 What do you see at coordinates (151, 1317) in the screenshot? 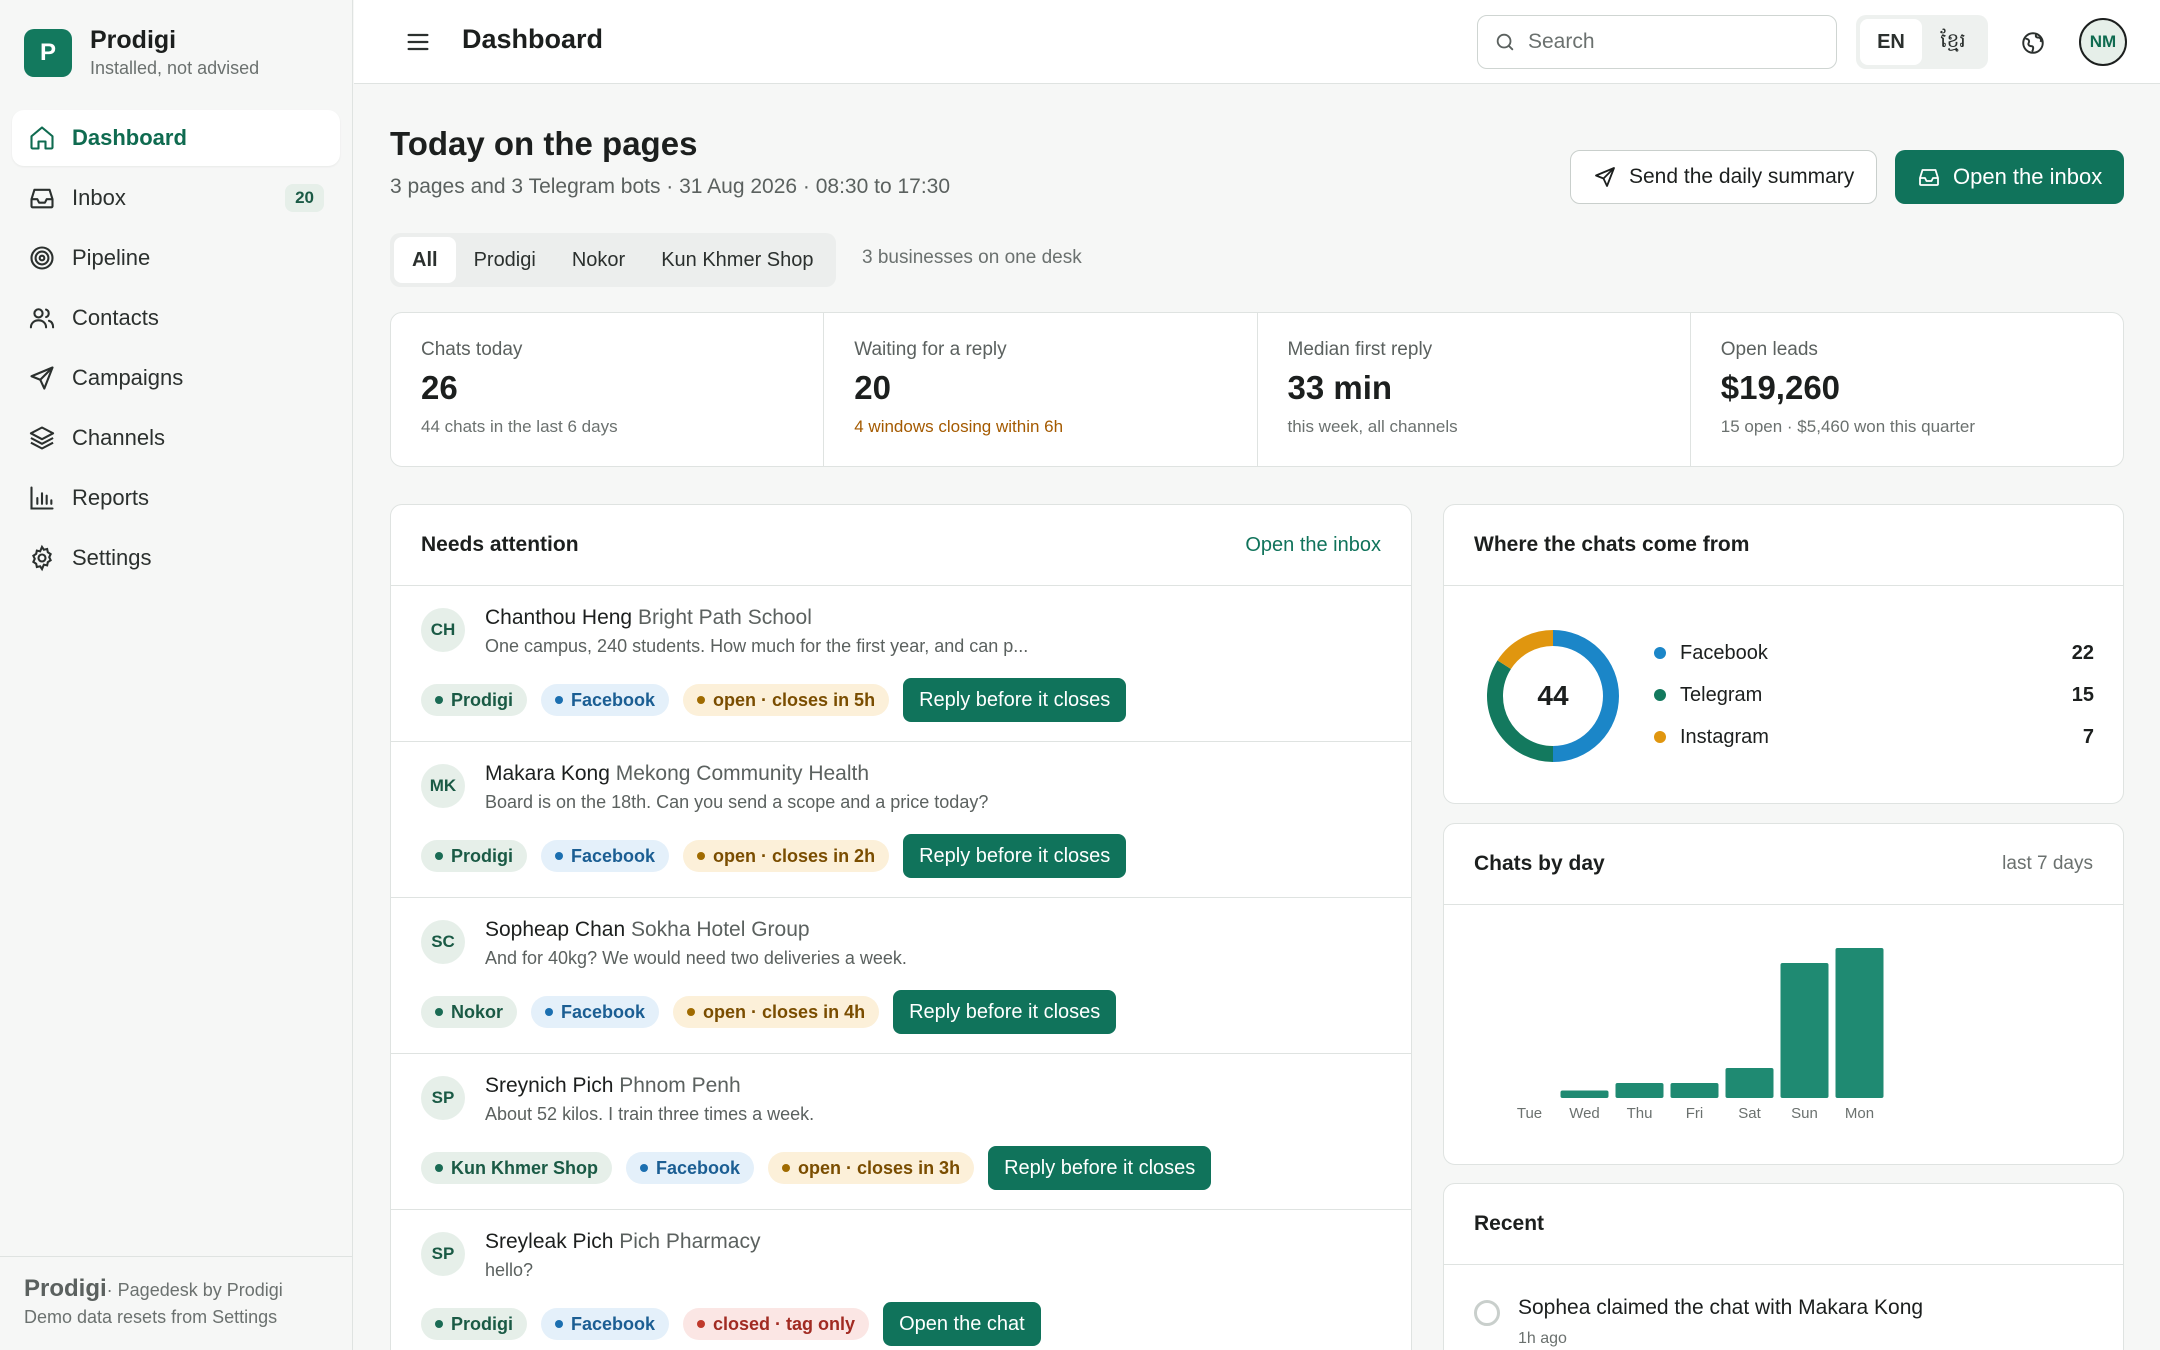
I see `footer-note: Demo data resets from Settings` at bounding box center [151, 1317].